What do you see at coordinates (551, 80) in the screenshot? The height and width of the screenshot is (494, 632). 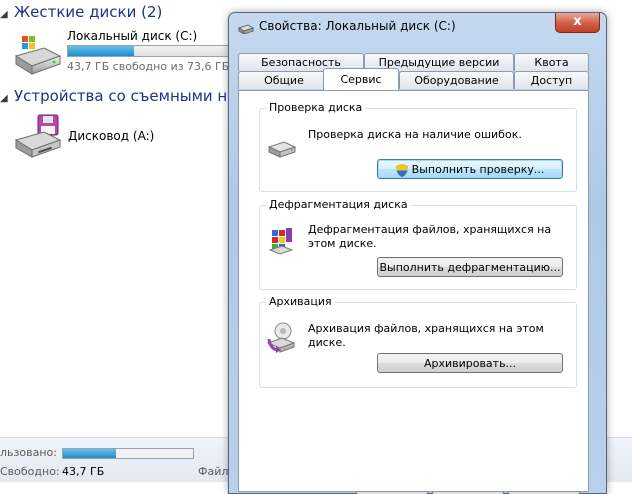 I see `tab-sharing: Доступ` at bounding box center [551, 80].